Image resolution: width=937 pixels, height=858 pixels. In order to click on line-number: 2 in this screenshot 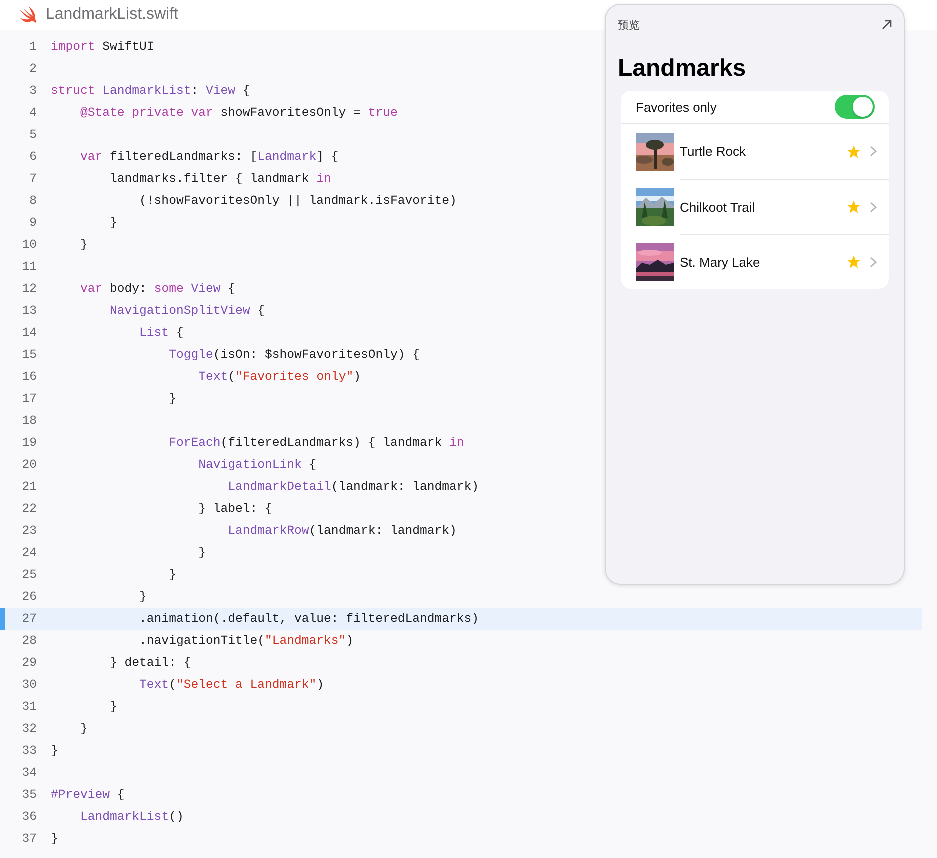, I will do `click(32, 69)`.